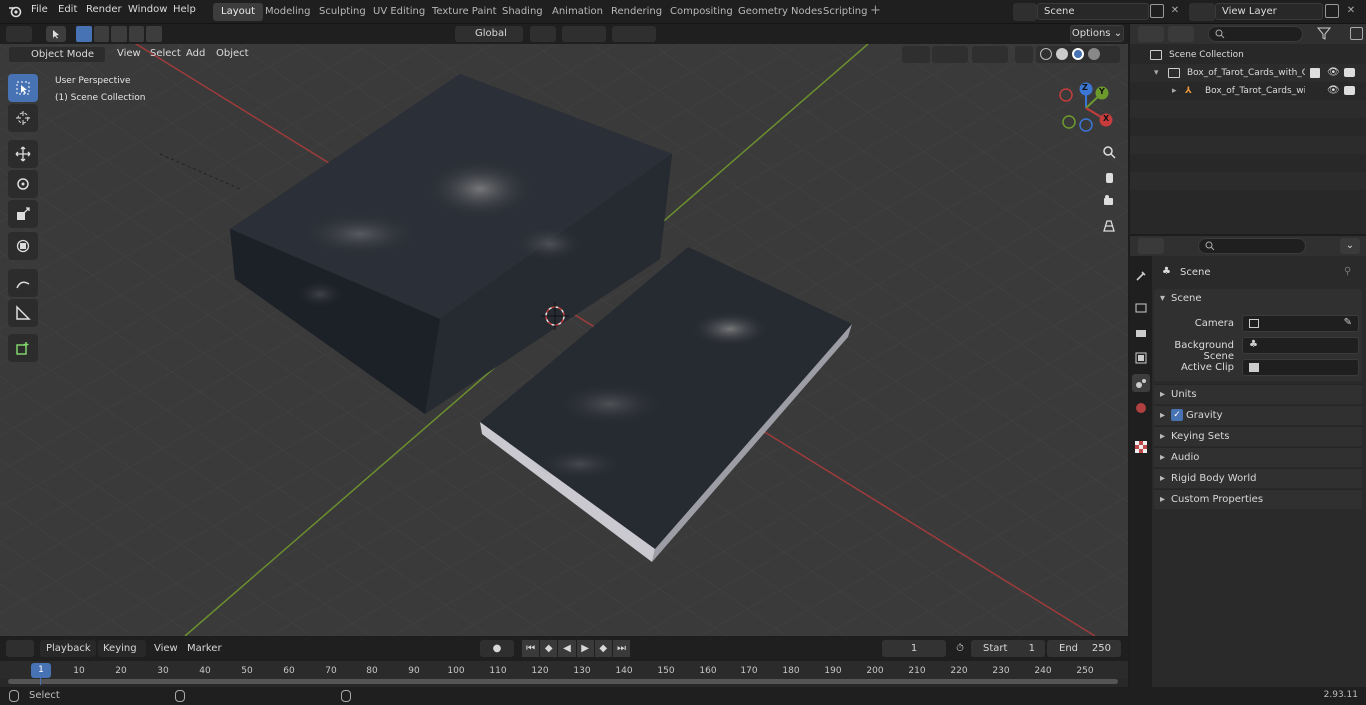  I want to click on collapse-arrow-icon: ▸, so click(1174, 91).